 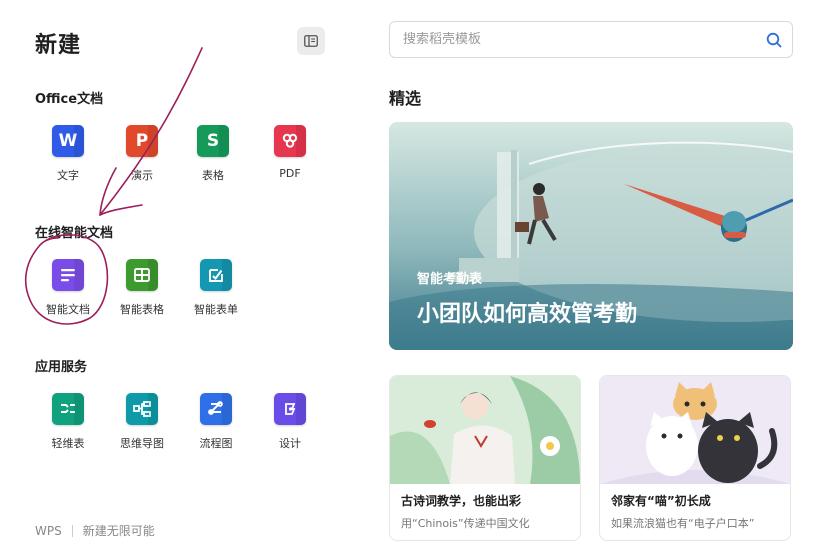 I want to click on banner-title: 小团队如何高效管考勤, so click(x=527, y=314).